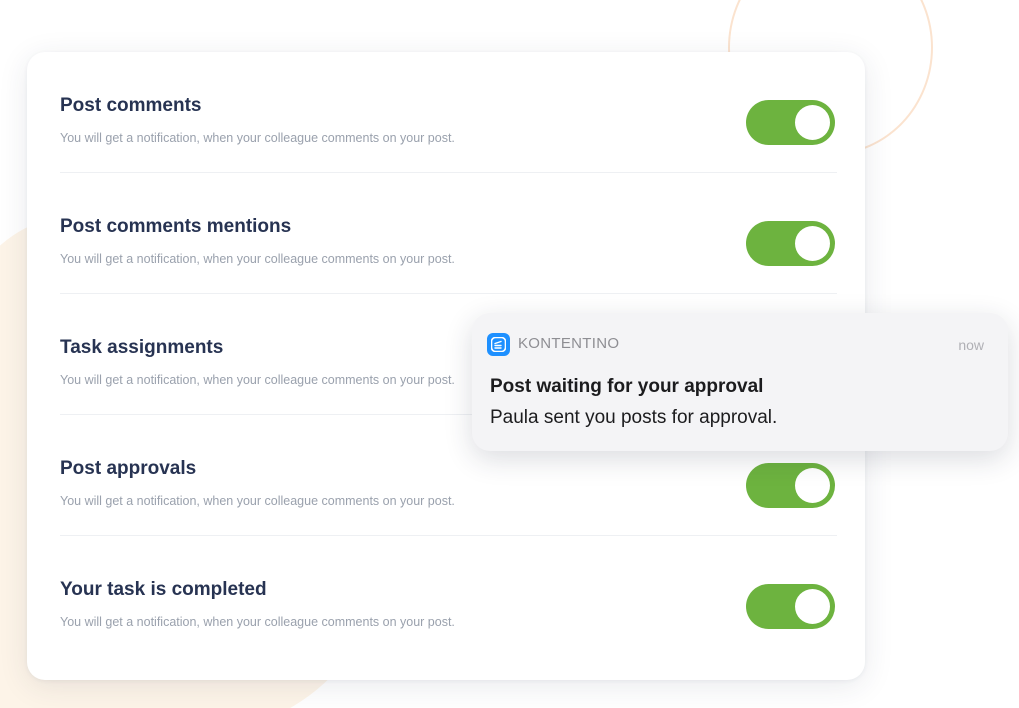 This screenshot has height=708, width=1019. I want to click on notification-title: Post waiting for your approval, so click(627, 386).